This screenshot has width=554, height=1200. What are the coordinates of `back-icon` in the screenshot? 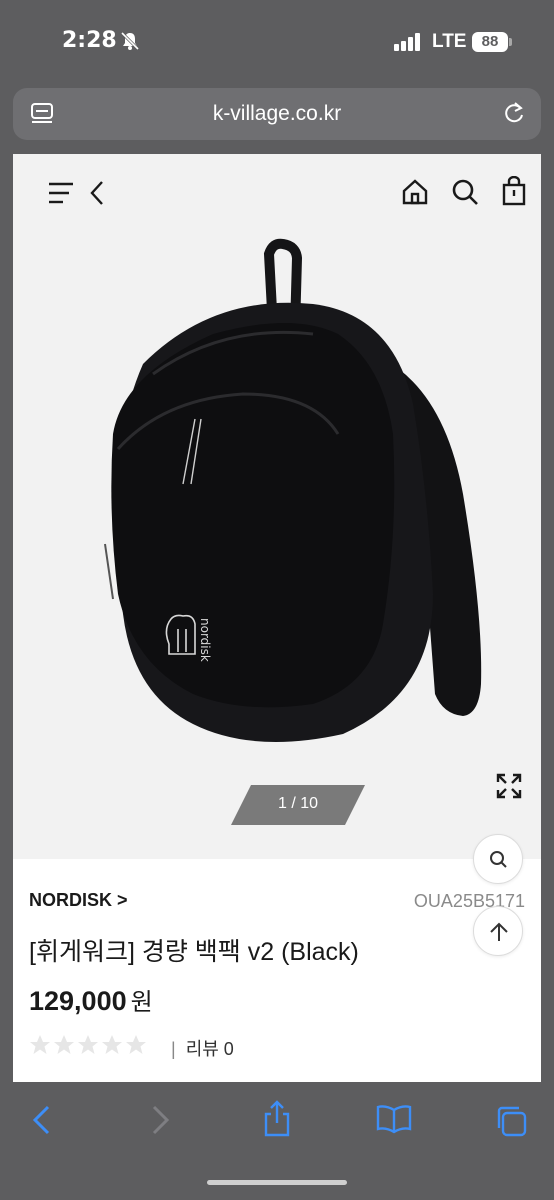 It's located at (41, 1122).